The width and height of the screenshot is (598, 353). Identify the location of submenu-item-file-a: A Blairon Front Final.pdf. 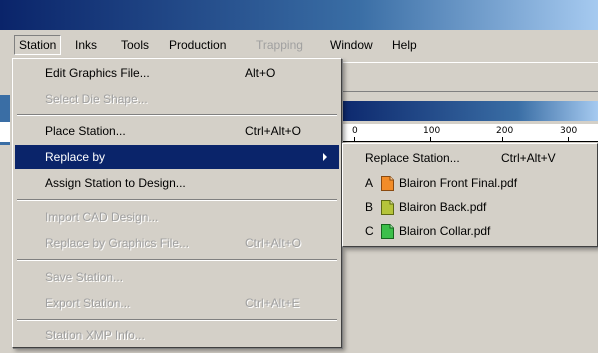
(470, 183).